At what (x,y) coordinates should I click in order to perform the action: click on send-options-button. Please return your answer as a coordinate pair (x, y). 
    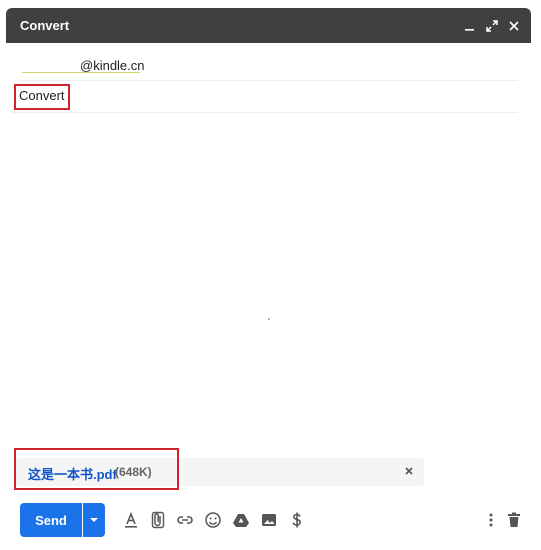
    Looking at the image, I should click on (94, 520).